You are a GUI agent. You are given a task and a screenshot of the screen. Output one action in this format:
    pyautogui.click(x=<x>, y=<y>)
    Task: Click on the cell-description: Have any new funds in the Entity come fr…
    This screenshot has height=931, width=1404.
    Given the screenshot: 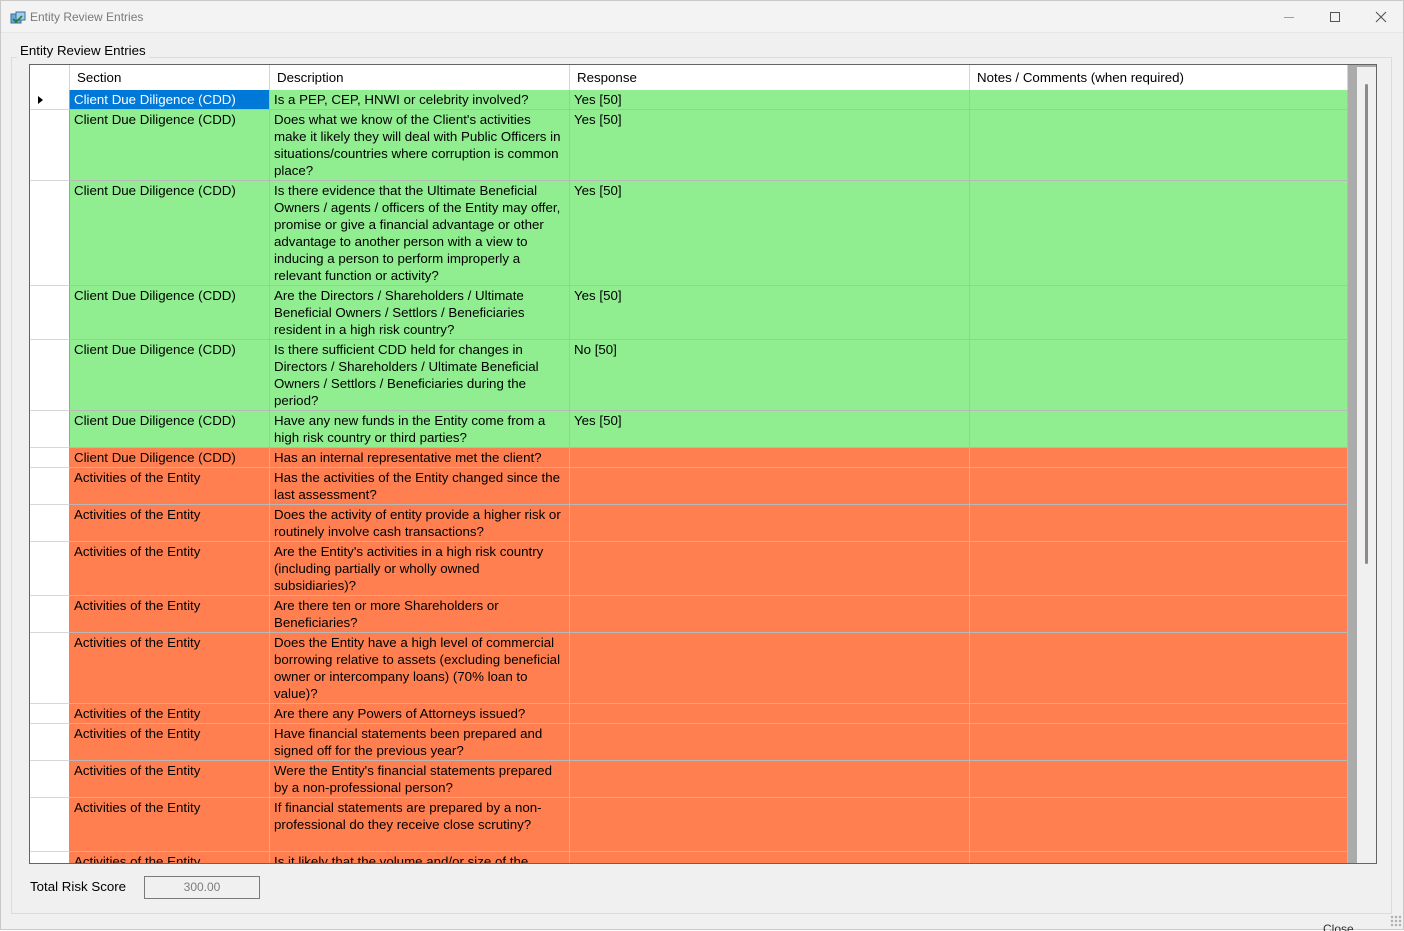 What is the action you would take?
    pyautogui.click(x=420, y=429)
    